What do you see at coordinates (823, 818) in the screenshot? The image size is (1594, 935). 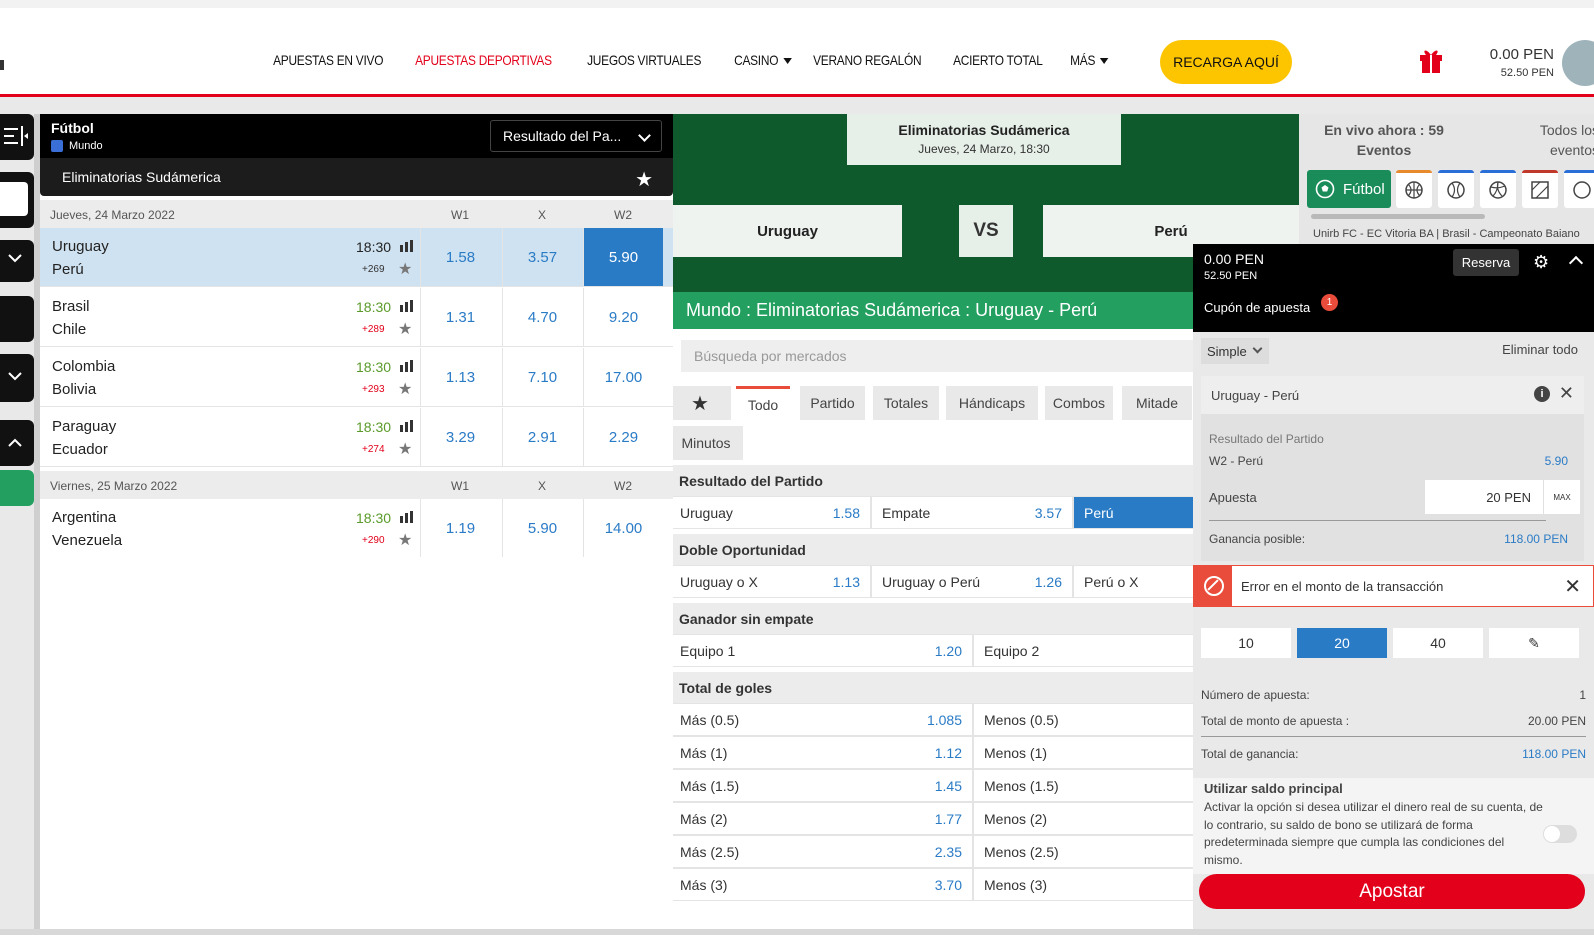 I see `market-outcome: Más (2) 1.77` at bounding box center [823, 818].